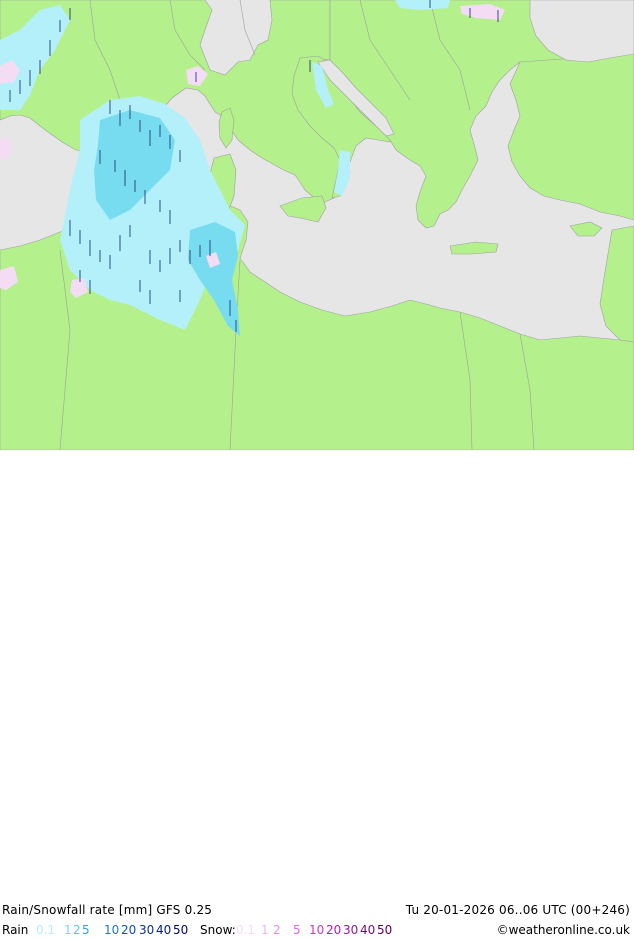 Image resolution: width=634 pixels, height=939 pixels. I want to click on rain-label: Rain, so click(15, 930).